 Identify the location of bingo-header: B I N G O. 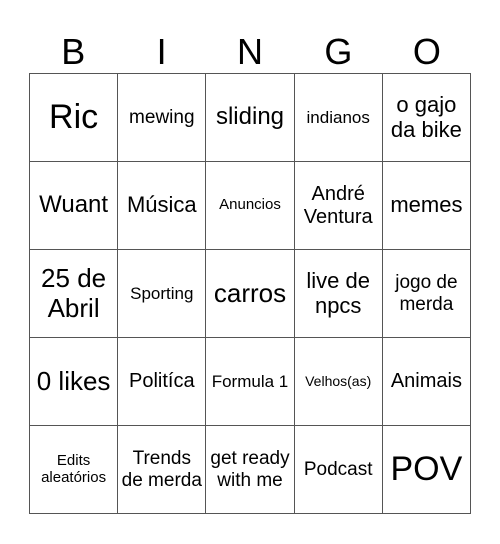
(250, 51).